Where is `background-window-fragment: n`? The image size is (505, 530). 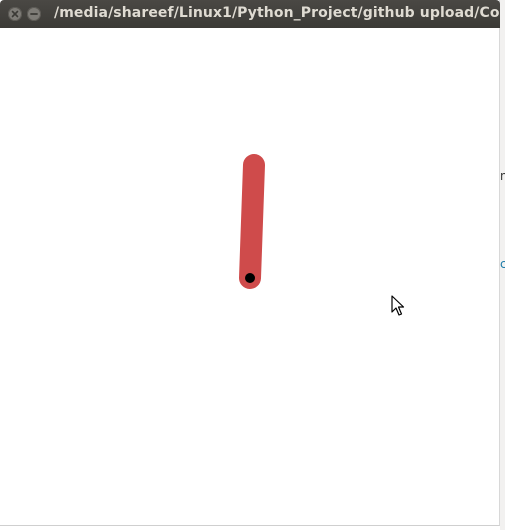 background-window-fragment: n is located at coordinates (502, 176).